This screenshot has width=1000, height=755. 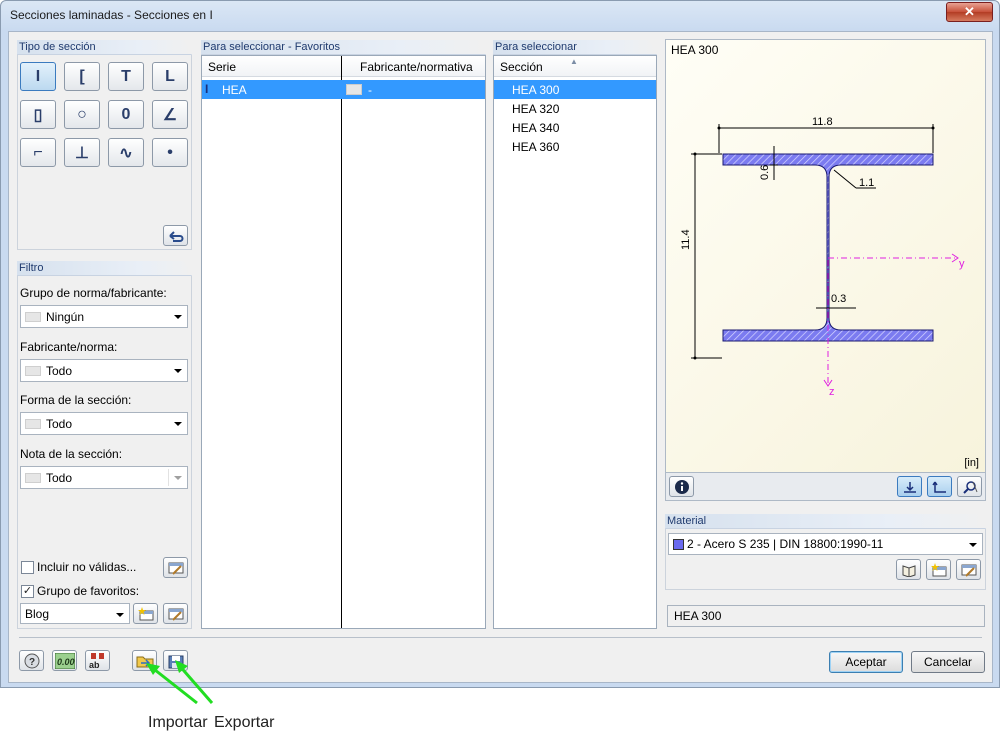 I want to click on new-favorites-group-button, so click(x=145, y=613).